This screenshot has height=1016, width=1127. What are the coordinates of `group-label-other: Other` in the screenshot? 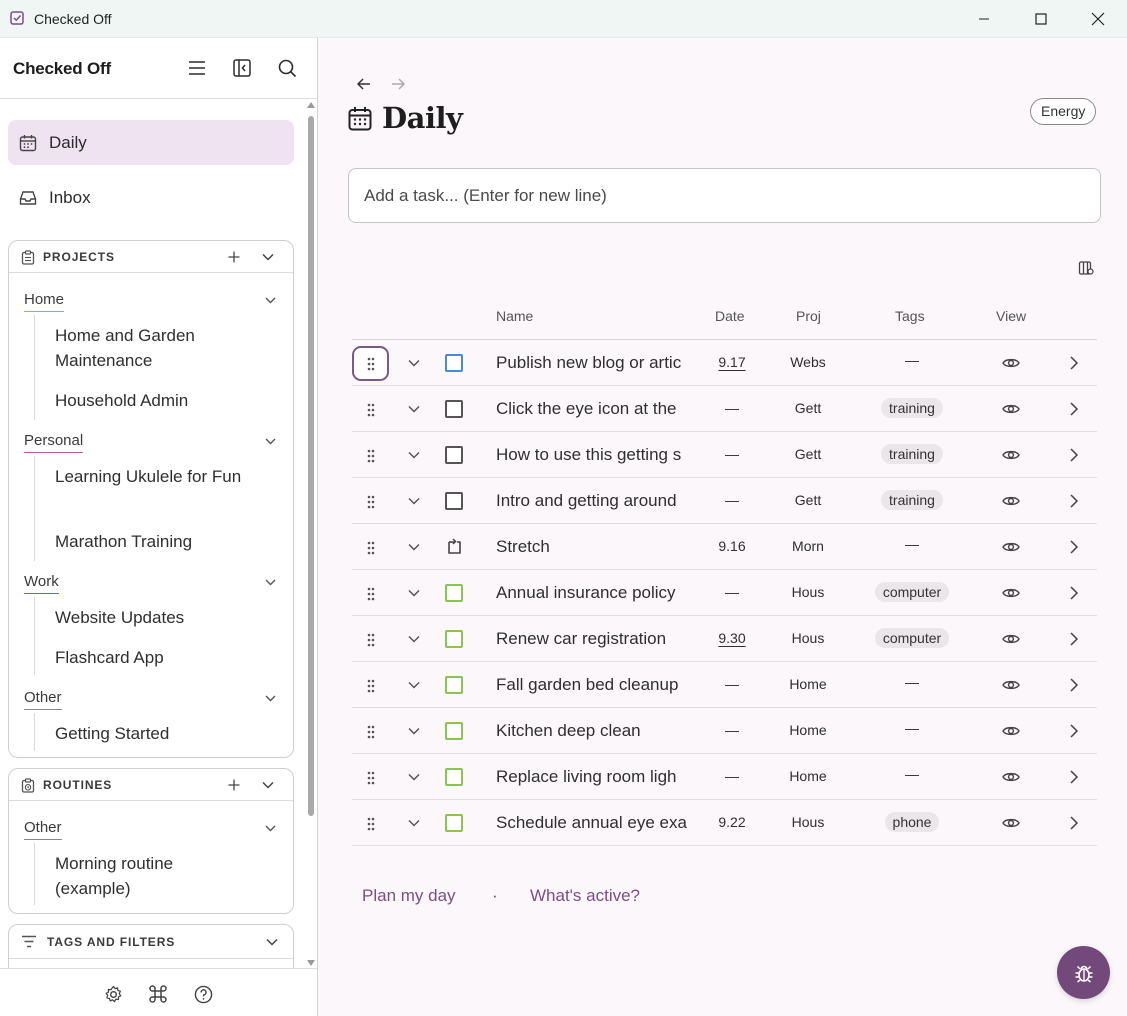 It's located at (43, 699).